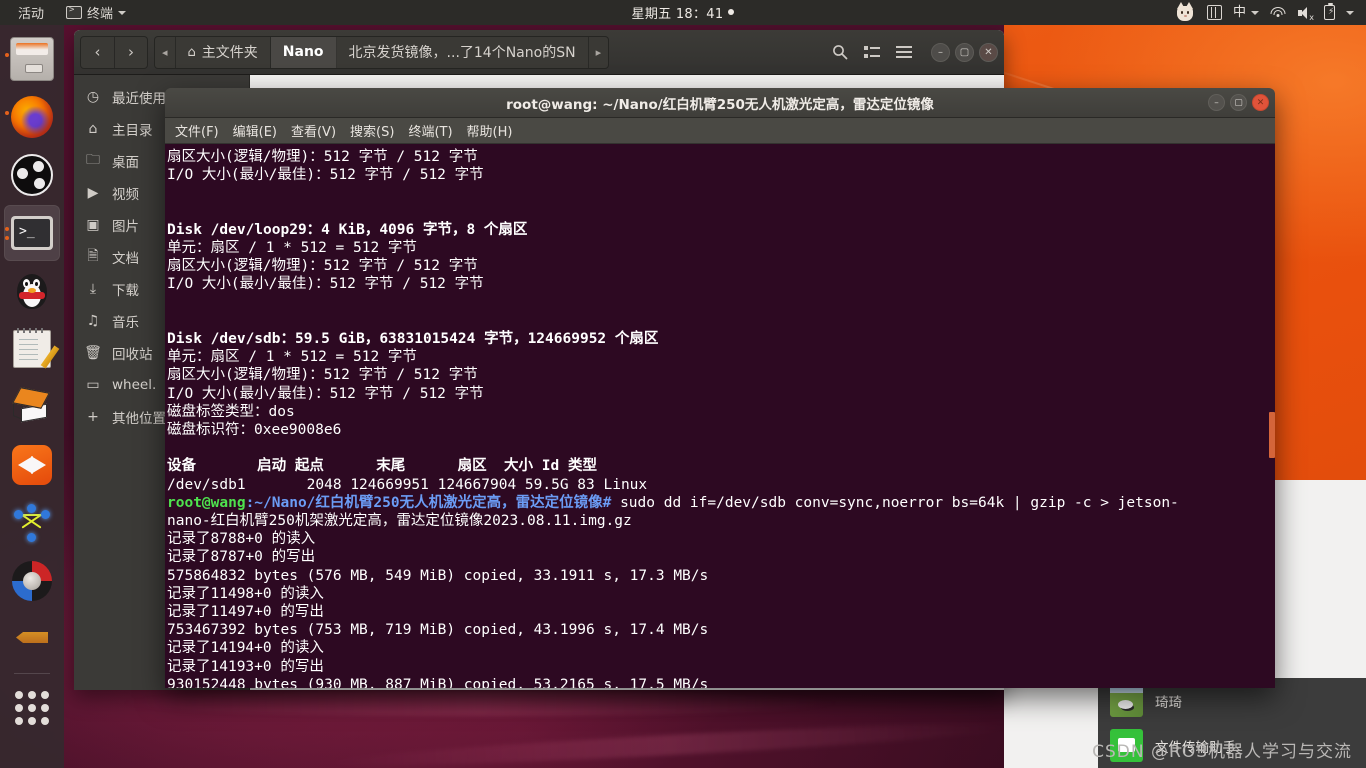 Image resolution: width=1366 pixels, height=768 pixels. Describe the element at coordinates (1185, 12) in the screenshot. I see `cat-tray-icon` at that location.